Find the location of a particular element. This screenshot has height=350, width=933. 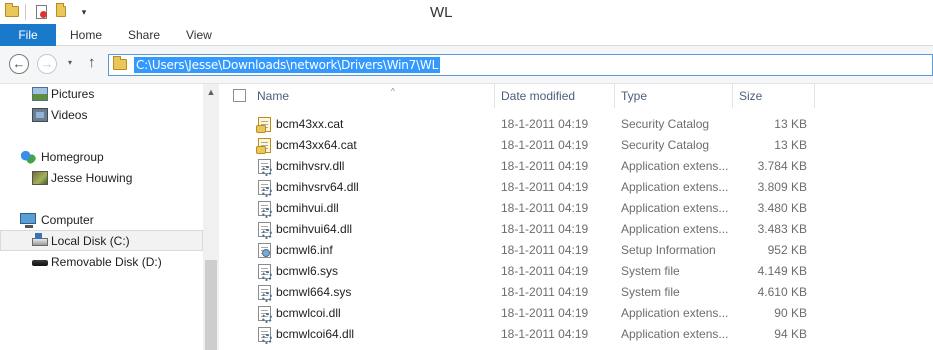

nav-item-label: Local Disk (C:) is located at coordinates (90, 241).